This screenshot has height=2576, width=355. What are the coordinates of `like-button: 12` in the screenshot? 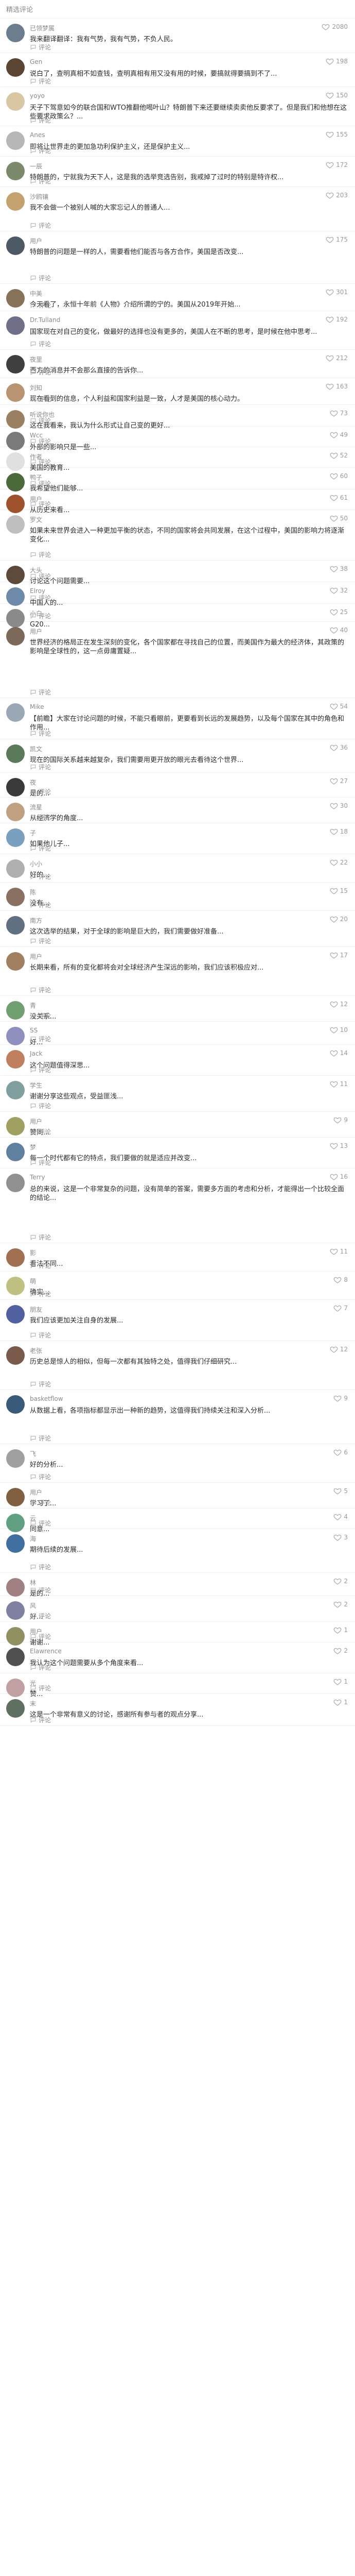 It's located at (339, 1349).